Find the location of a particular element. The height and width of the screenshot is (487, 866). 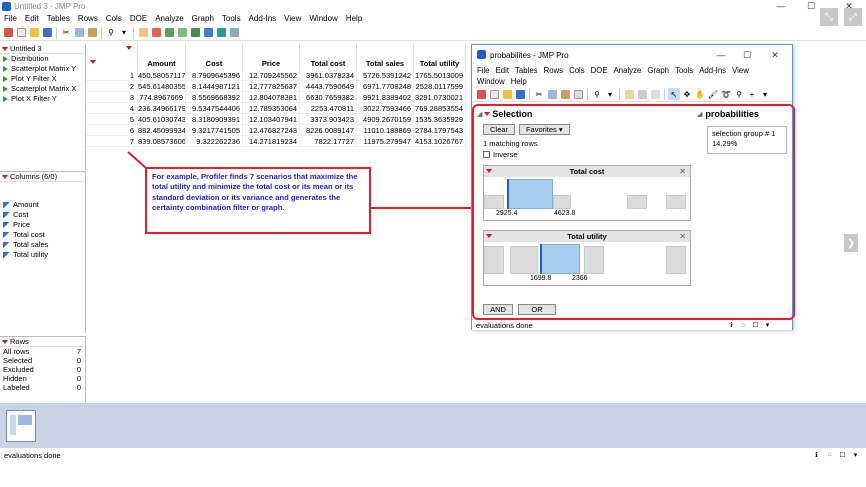

search-icon: ⚲ is located at coordinates (111, 33).